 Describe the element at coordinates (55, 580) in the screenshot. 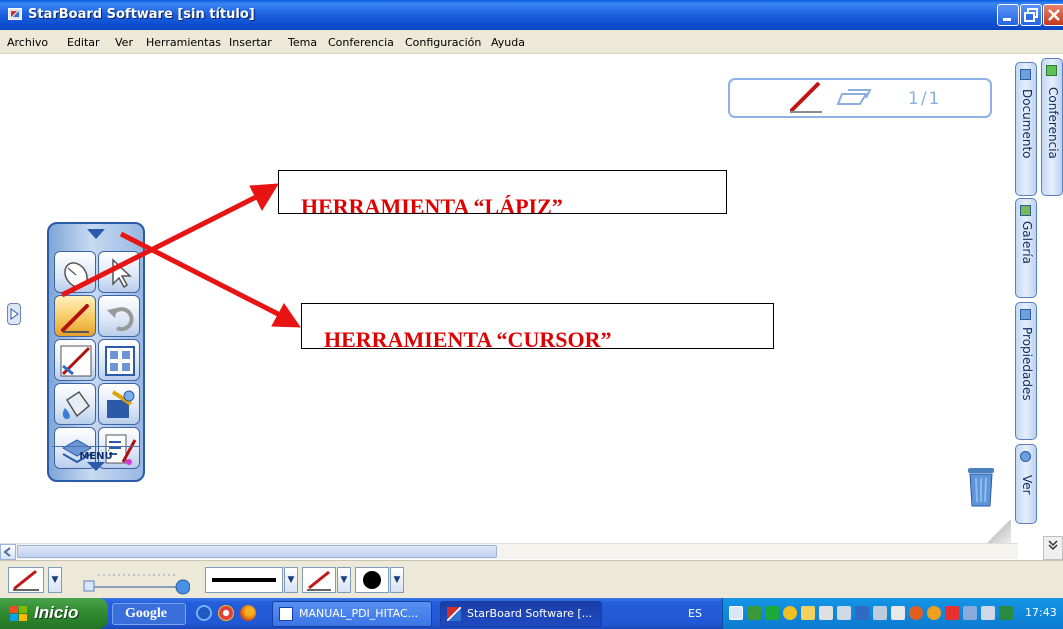

I see `pen-dropdown: ▼` at that location.